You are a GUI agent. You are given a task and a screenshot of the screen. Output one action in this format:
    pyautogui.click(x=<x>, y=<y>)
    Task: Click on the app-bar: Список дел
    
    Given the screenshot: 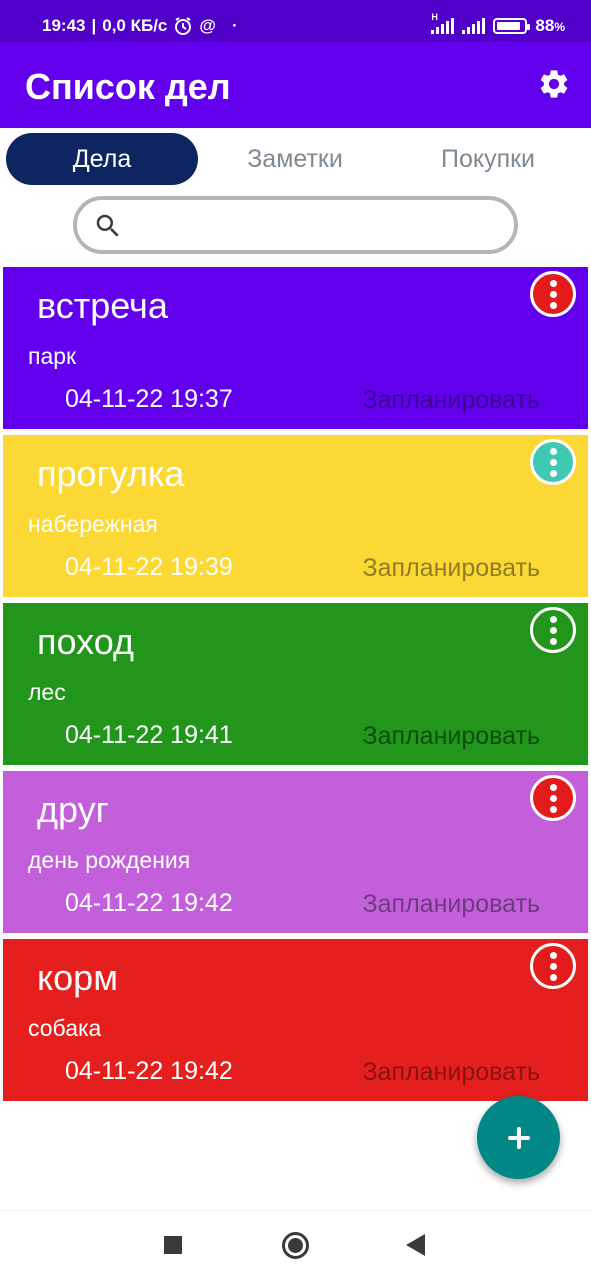 What is the action you would take?
    pyautogui.click(x=295, y=85)
    